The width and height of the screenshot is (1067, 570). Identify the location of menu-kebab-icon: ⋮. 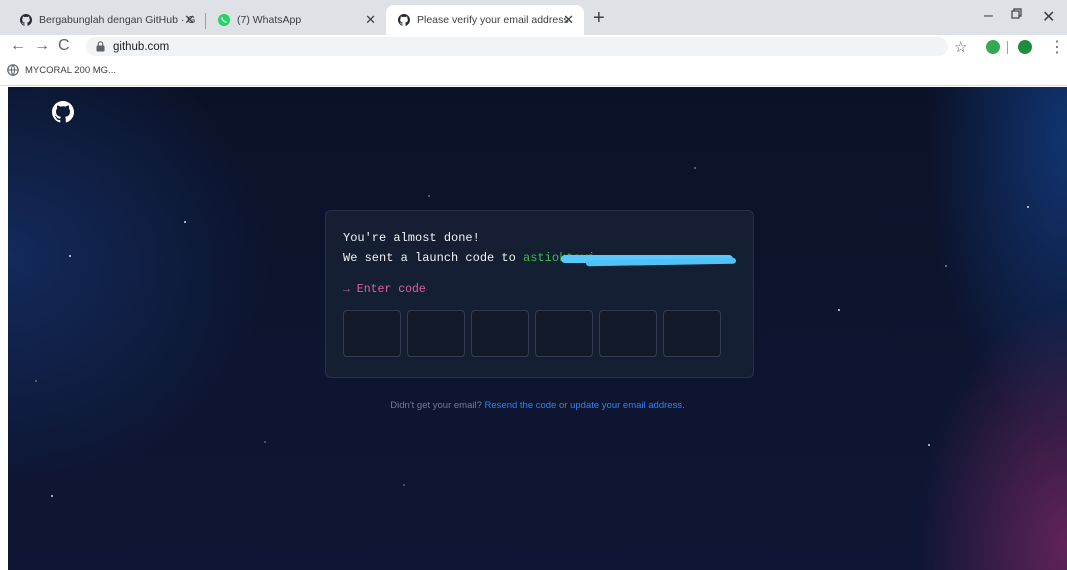
(1057, 47).